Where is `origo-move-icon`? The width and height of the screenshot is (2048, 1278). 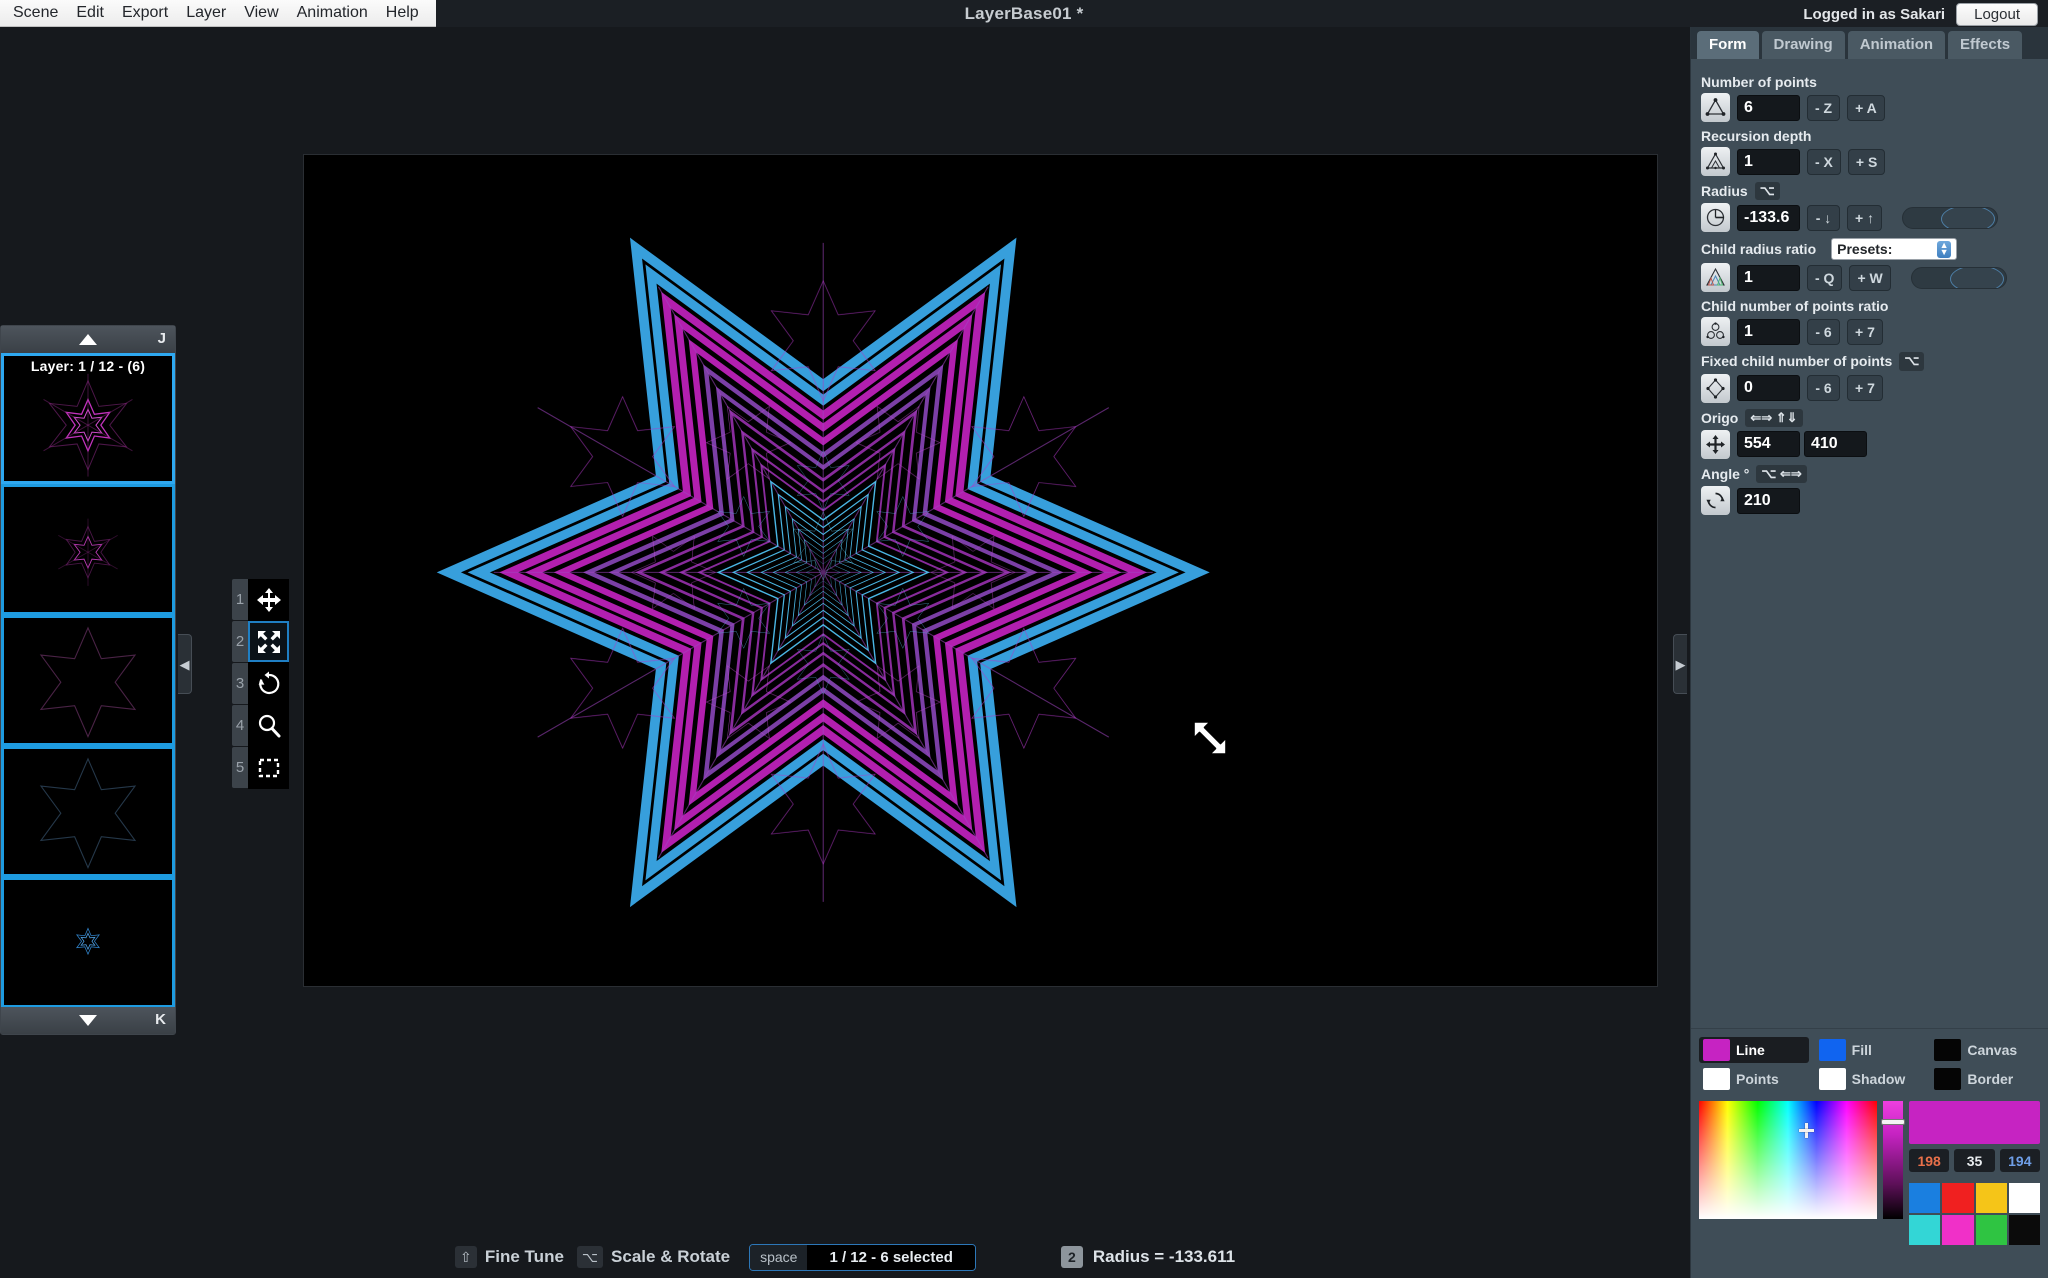 origo-move-icon is located at coordinates (1715, 444).